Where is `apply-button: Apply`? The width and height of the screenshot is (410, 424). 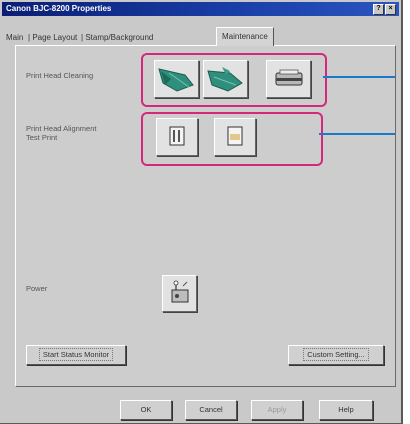 apply-button: Apply is located at coordinates (277, 410).